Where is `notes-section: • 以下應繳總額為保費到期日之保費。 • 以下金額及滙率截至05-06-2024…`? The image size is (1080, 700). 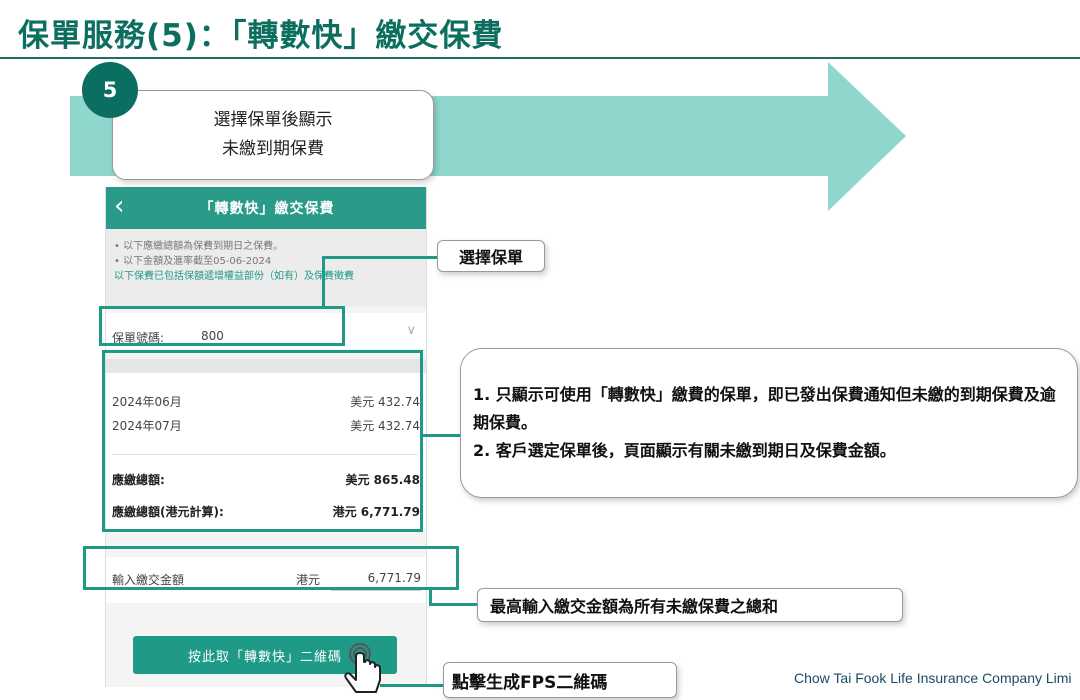
notes-section: • 以下應繳總額為保費到期日之保費。 • 以下金額及滙率截至05-06-2024… is located at coordinates (266, 268).